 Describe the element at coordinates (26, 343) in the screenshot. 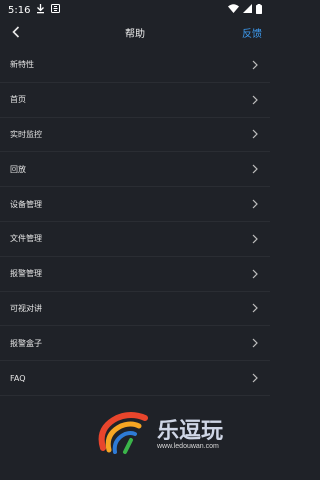

I see `menu-item-label: 报警盒子` at that location.